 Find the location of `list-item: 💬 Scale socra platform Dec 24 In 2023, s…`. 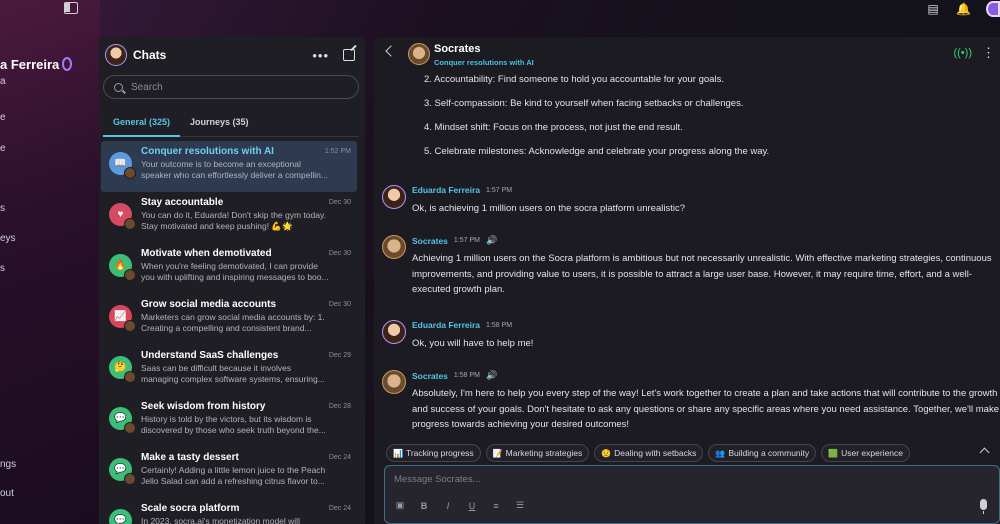

list-item: 💬 Scale socra platform Dec 24 In 2023, s… is located at coordinates (229, 511).